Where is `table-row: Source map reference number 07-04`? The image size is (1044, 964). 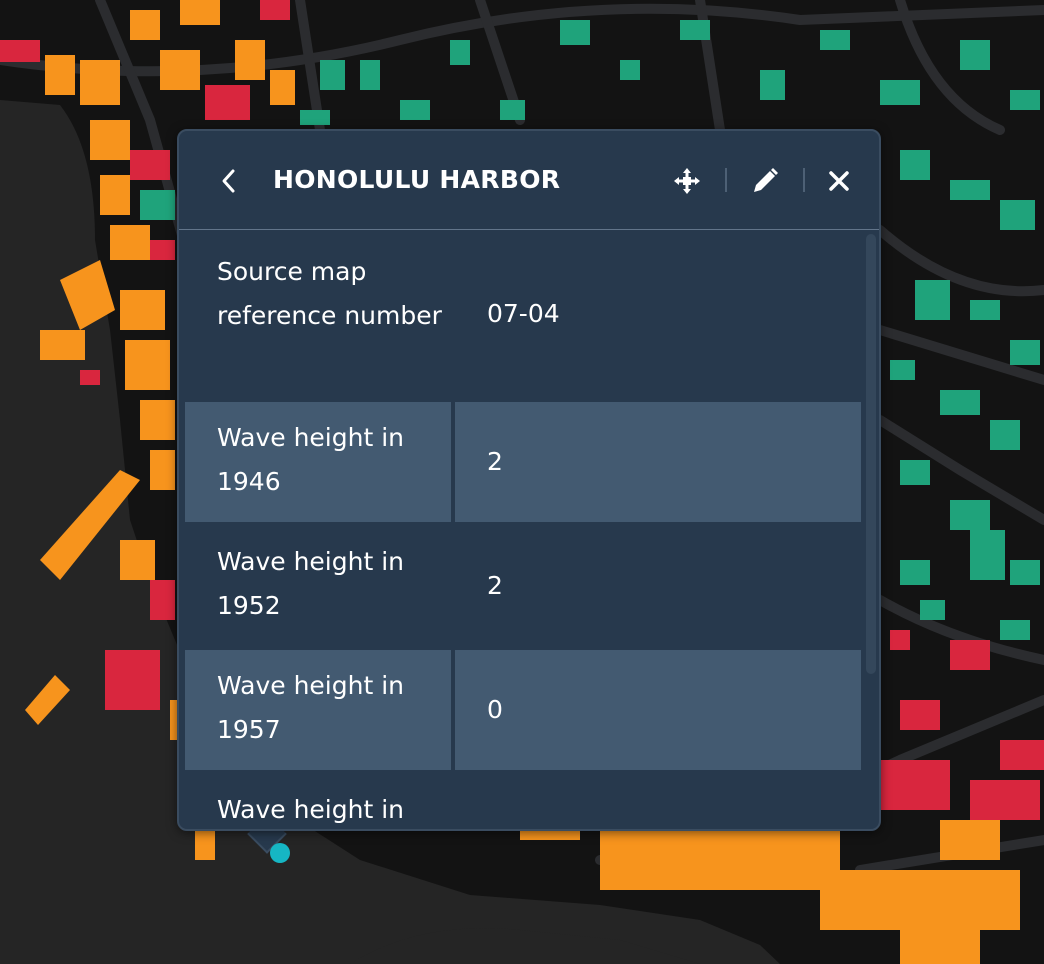
table-row: Source map reference number 07-04 is located at coordinates (523, 314).